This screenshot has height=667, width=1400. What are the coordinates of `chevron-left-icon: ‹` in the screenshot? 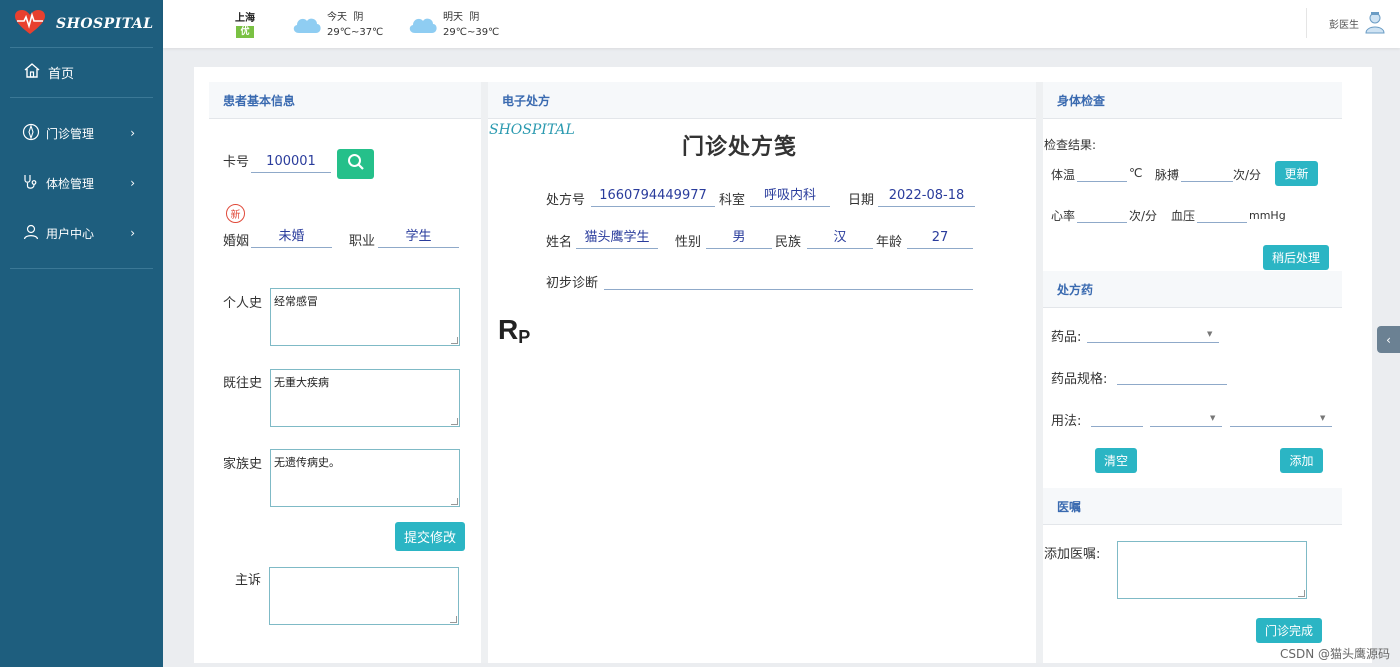 It's located at (1388, 339).